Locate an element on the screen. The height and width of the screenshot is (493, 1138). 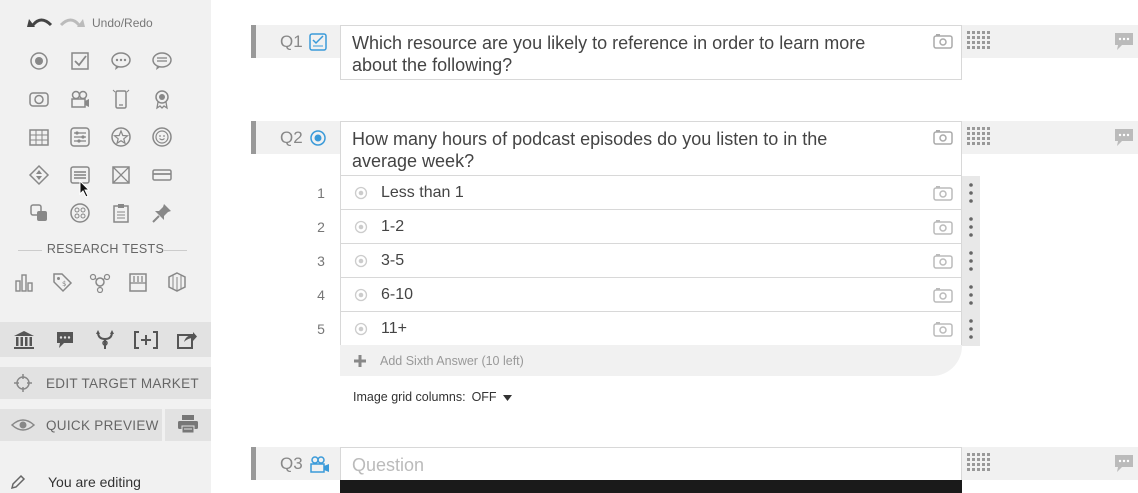
award-icon is located at coordinates (162, 99).